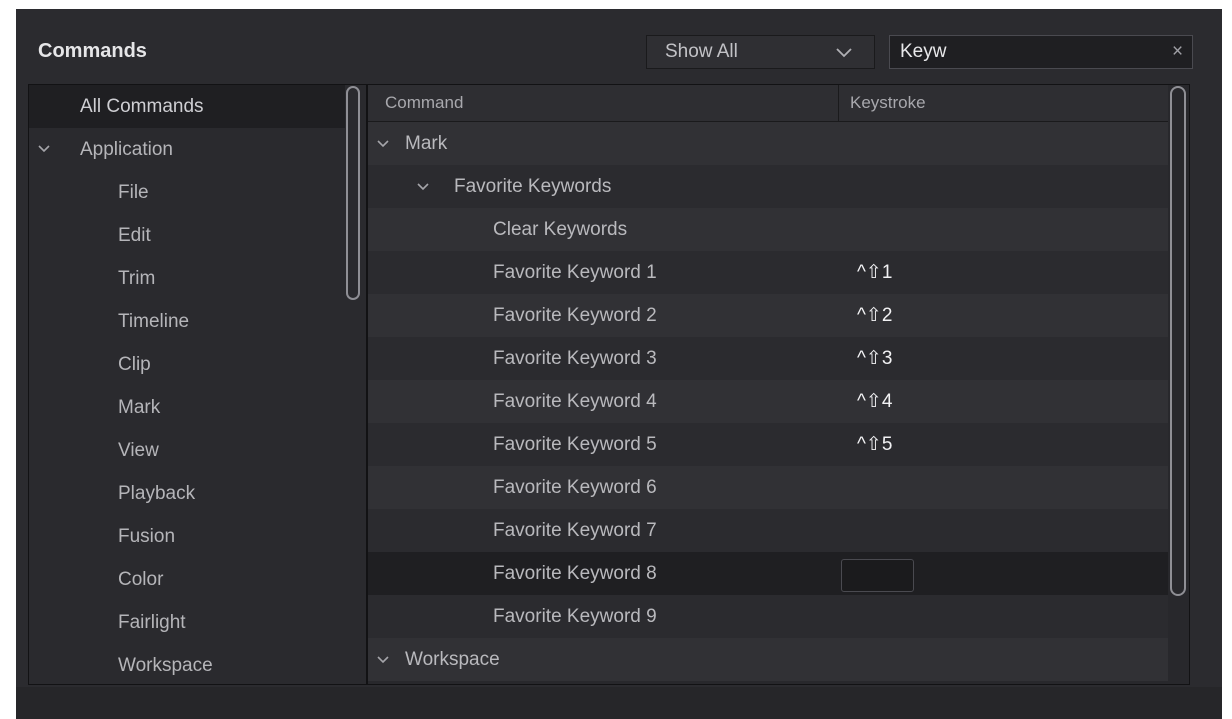 The width and height of the screenshot is (1232, 719). What do you see at coordinates (575, 444) in the screenshot?
I see `command-name: Favorite Keyword 5` at bounding box center [575, 444].